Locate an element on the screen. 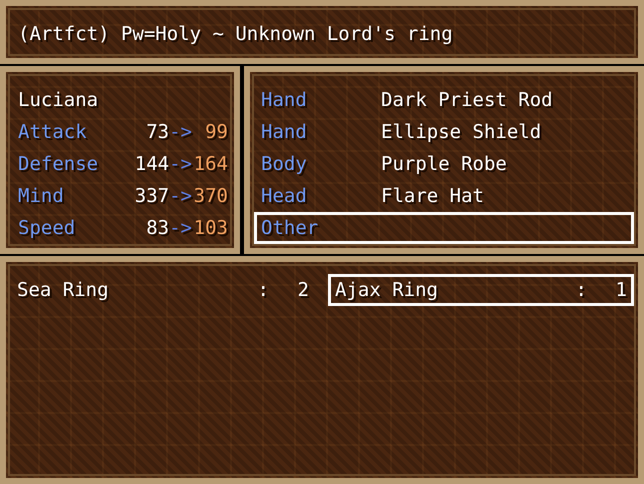 The height and width of the screenshot is (484, 644). equipment-slot: Head Flare Hat is located at coordinates (444, 196).